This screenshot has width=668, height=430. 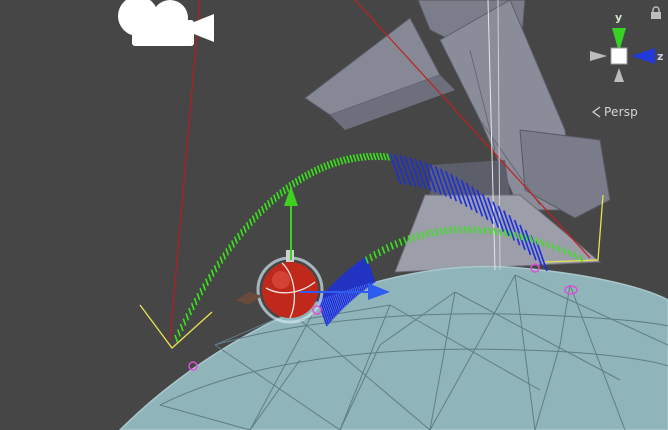 What do you see at coordinates (656, 13) in the screenshot?
I see `lock-icon` at bounding box center [656, 13].